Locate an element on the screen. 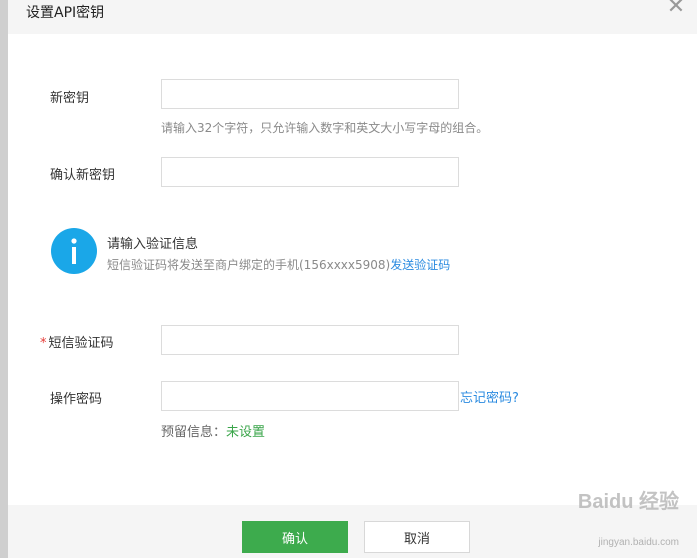 The image size is (697, 558). sms-code-label: * 短信验证码 is located at coordinates (77, 341).